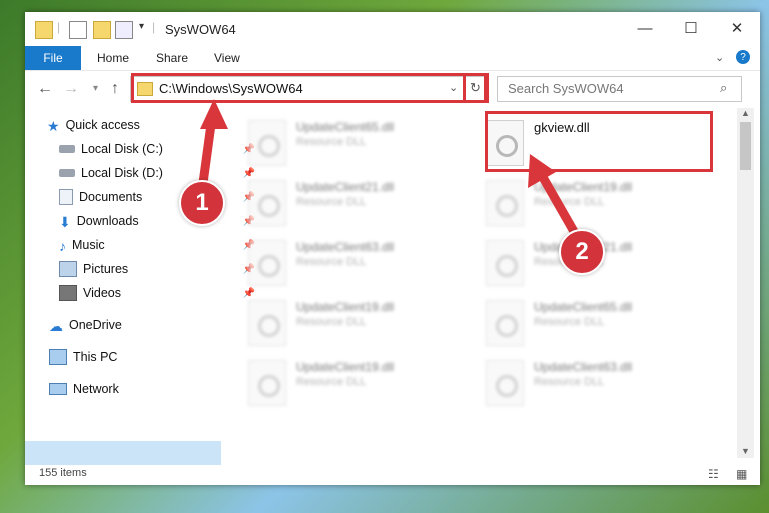 The width and height of the screenshot is (769, 513). I want to click on scroll-thumb, so click(745, 146).